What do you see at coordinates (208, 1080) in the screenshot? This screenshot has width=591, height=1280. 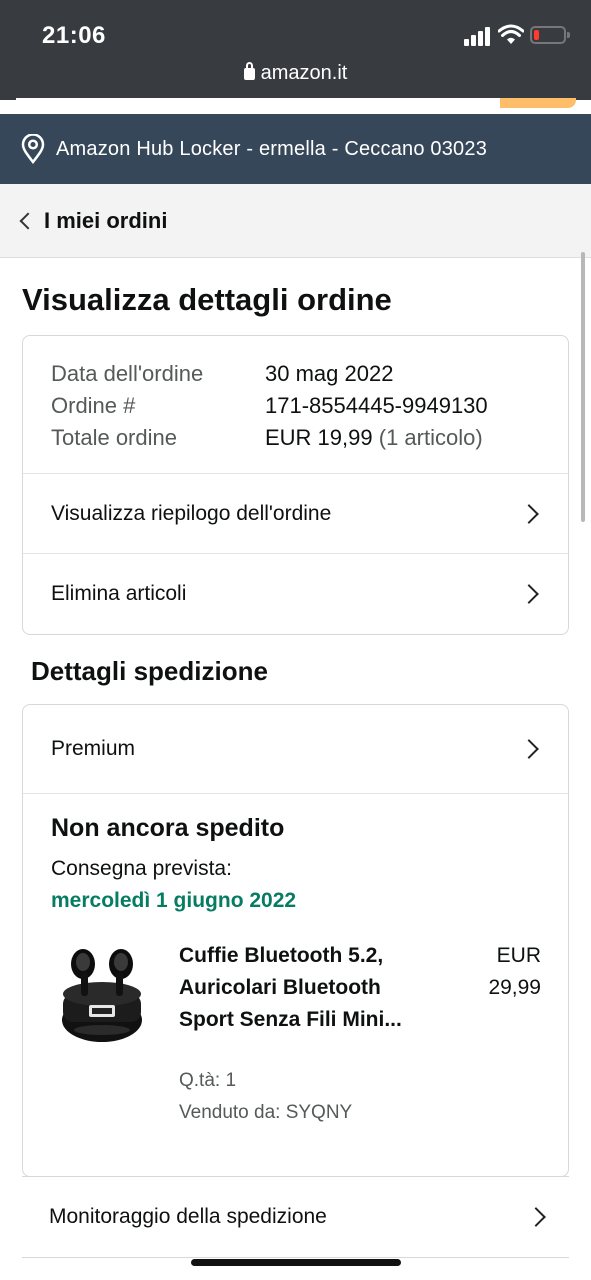 I see `product-quantity: Q.tà: 1` at bounding box center [208, 1080].